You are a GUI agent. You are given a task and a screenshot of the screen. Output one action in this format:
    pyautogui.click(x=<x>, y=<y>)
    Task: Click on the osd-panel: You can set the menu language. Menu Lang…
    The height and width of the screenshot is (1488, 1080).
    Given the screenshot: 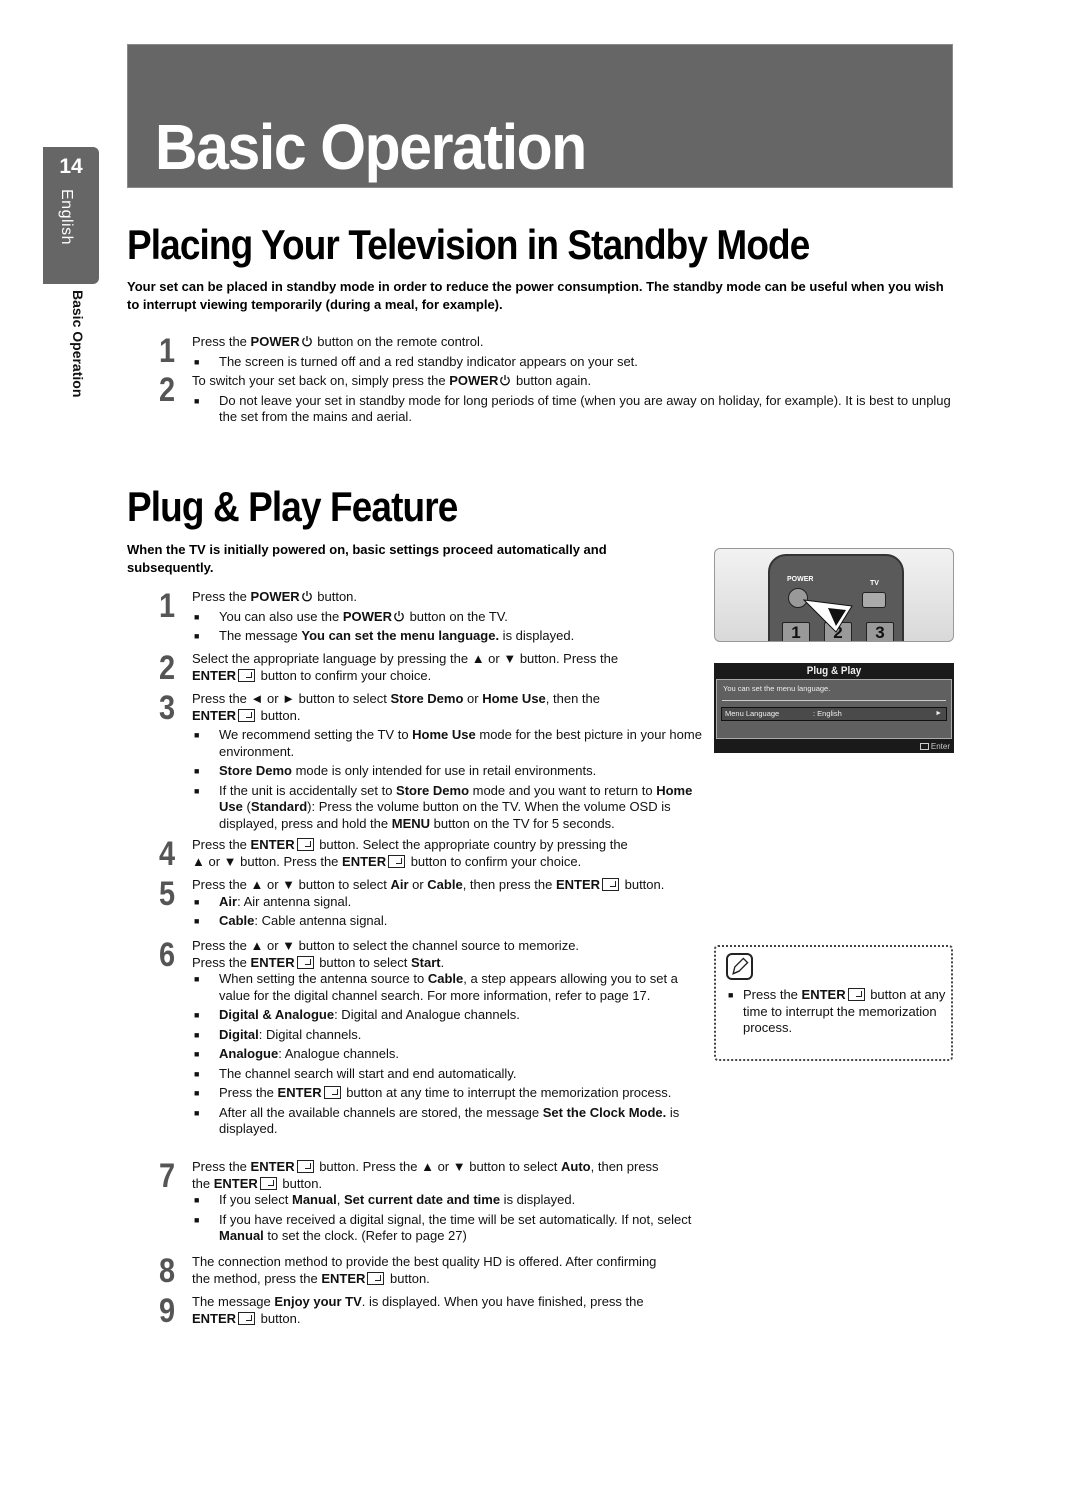 What is the action you would take?
    pyautogui.click(x=834, y=709)
    